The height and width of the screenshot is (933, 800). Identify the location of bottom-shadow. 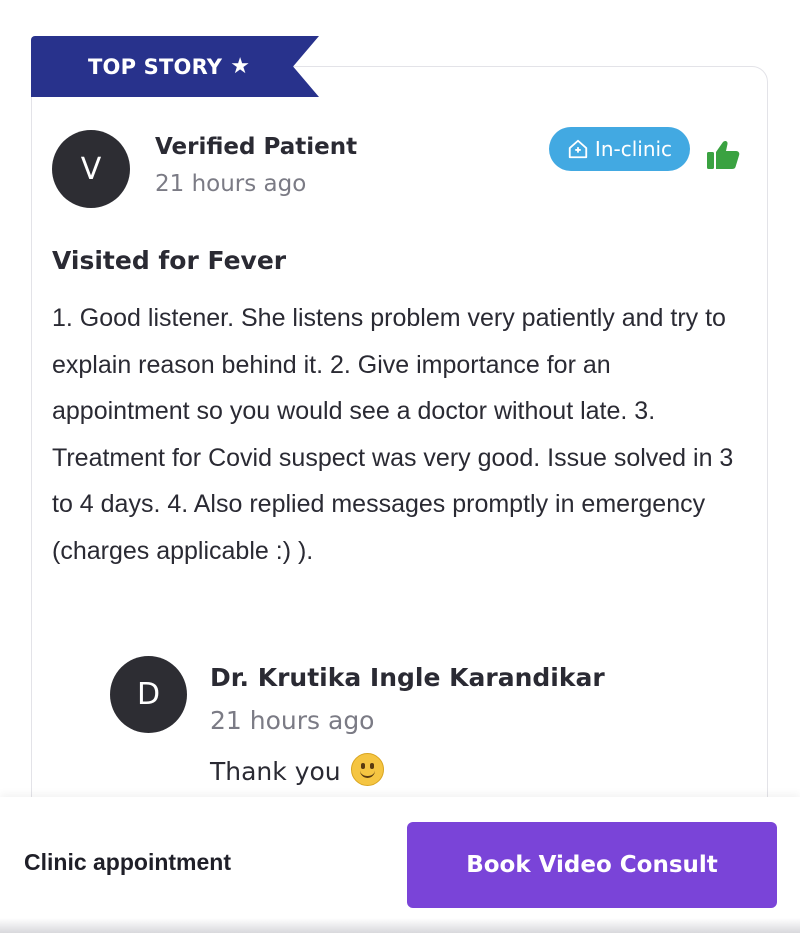
(400, 925).